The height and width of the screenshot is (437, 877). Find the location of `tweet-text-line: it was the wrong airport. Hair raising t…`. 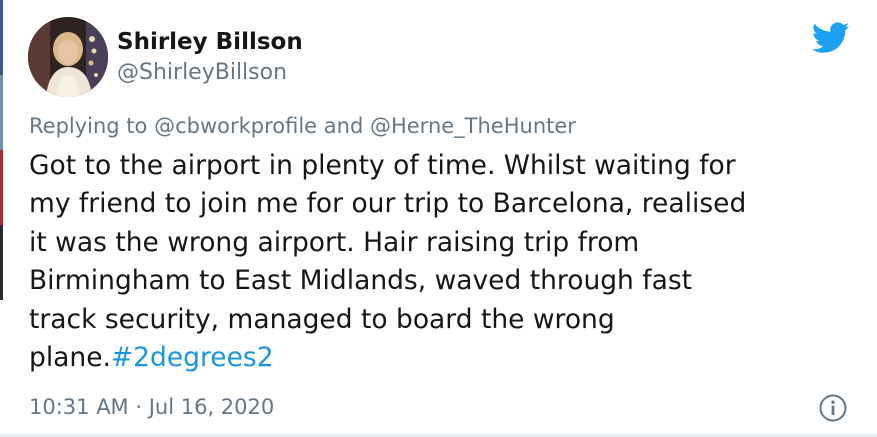

tweet-text-line: it was the wrong airport. Hair raising t… is located at coordinates (334, 242).